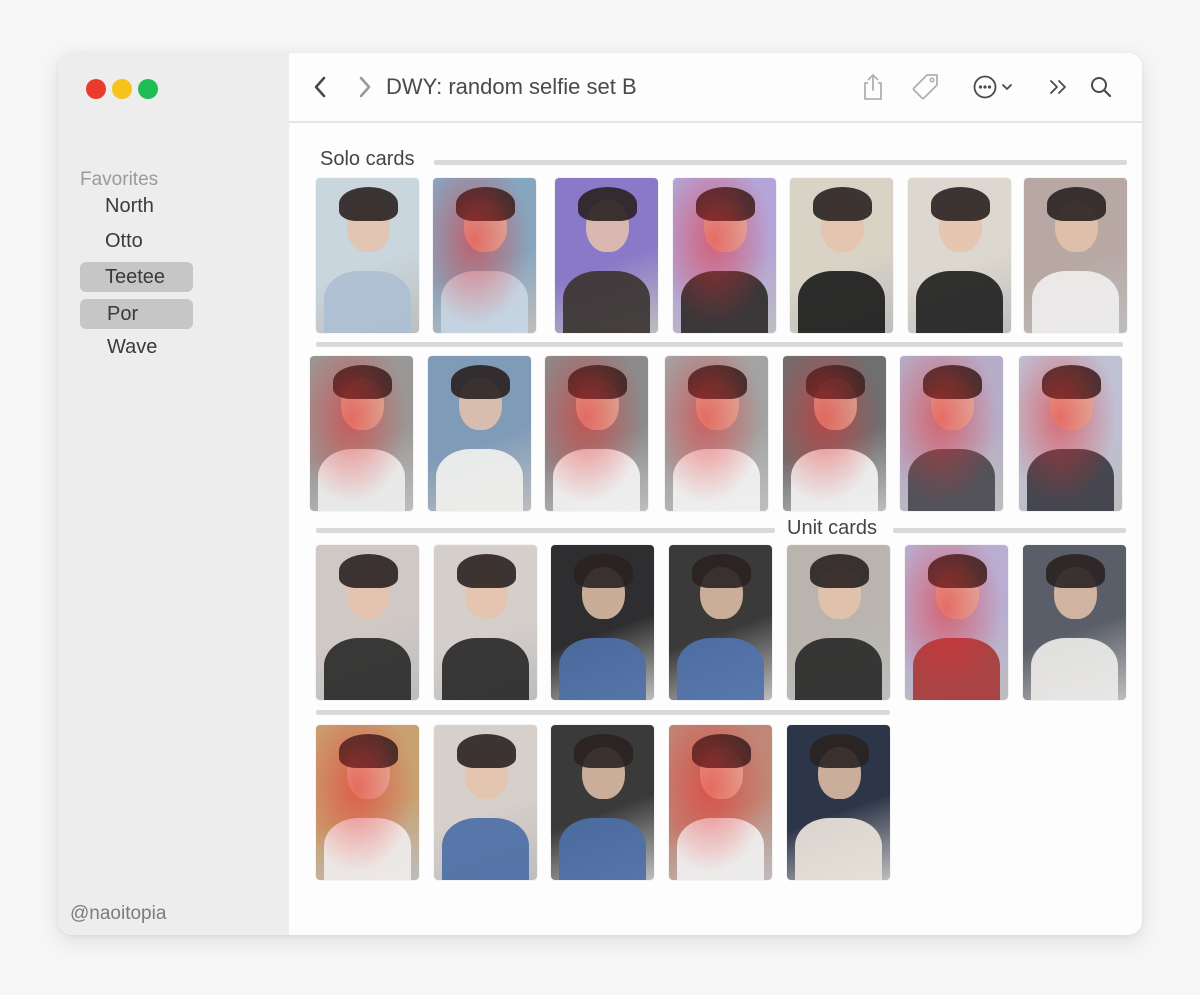 The width and height of the screenshot is (1200, 995). I want to click on window-title: DWY: random selfie set B, so click(511, 86).